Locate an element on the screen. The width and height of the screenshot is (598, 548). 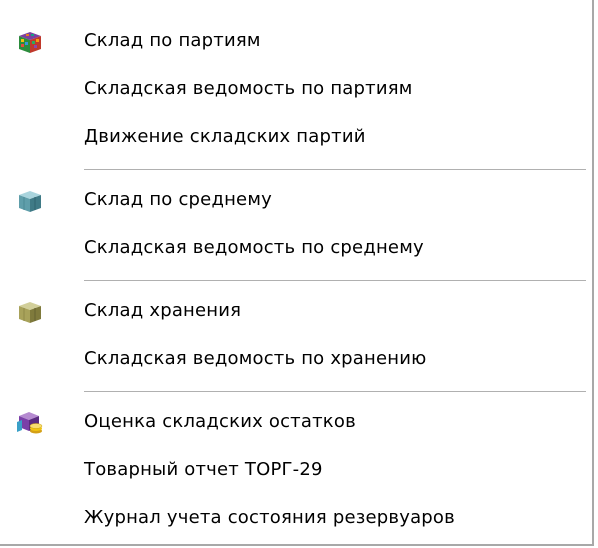
menu-item-label: Склад по партиям is located at coordinates (172, 40).